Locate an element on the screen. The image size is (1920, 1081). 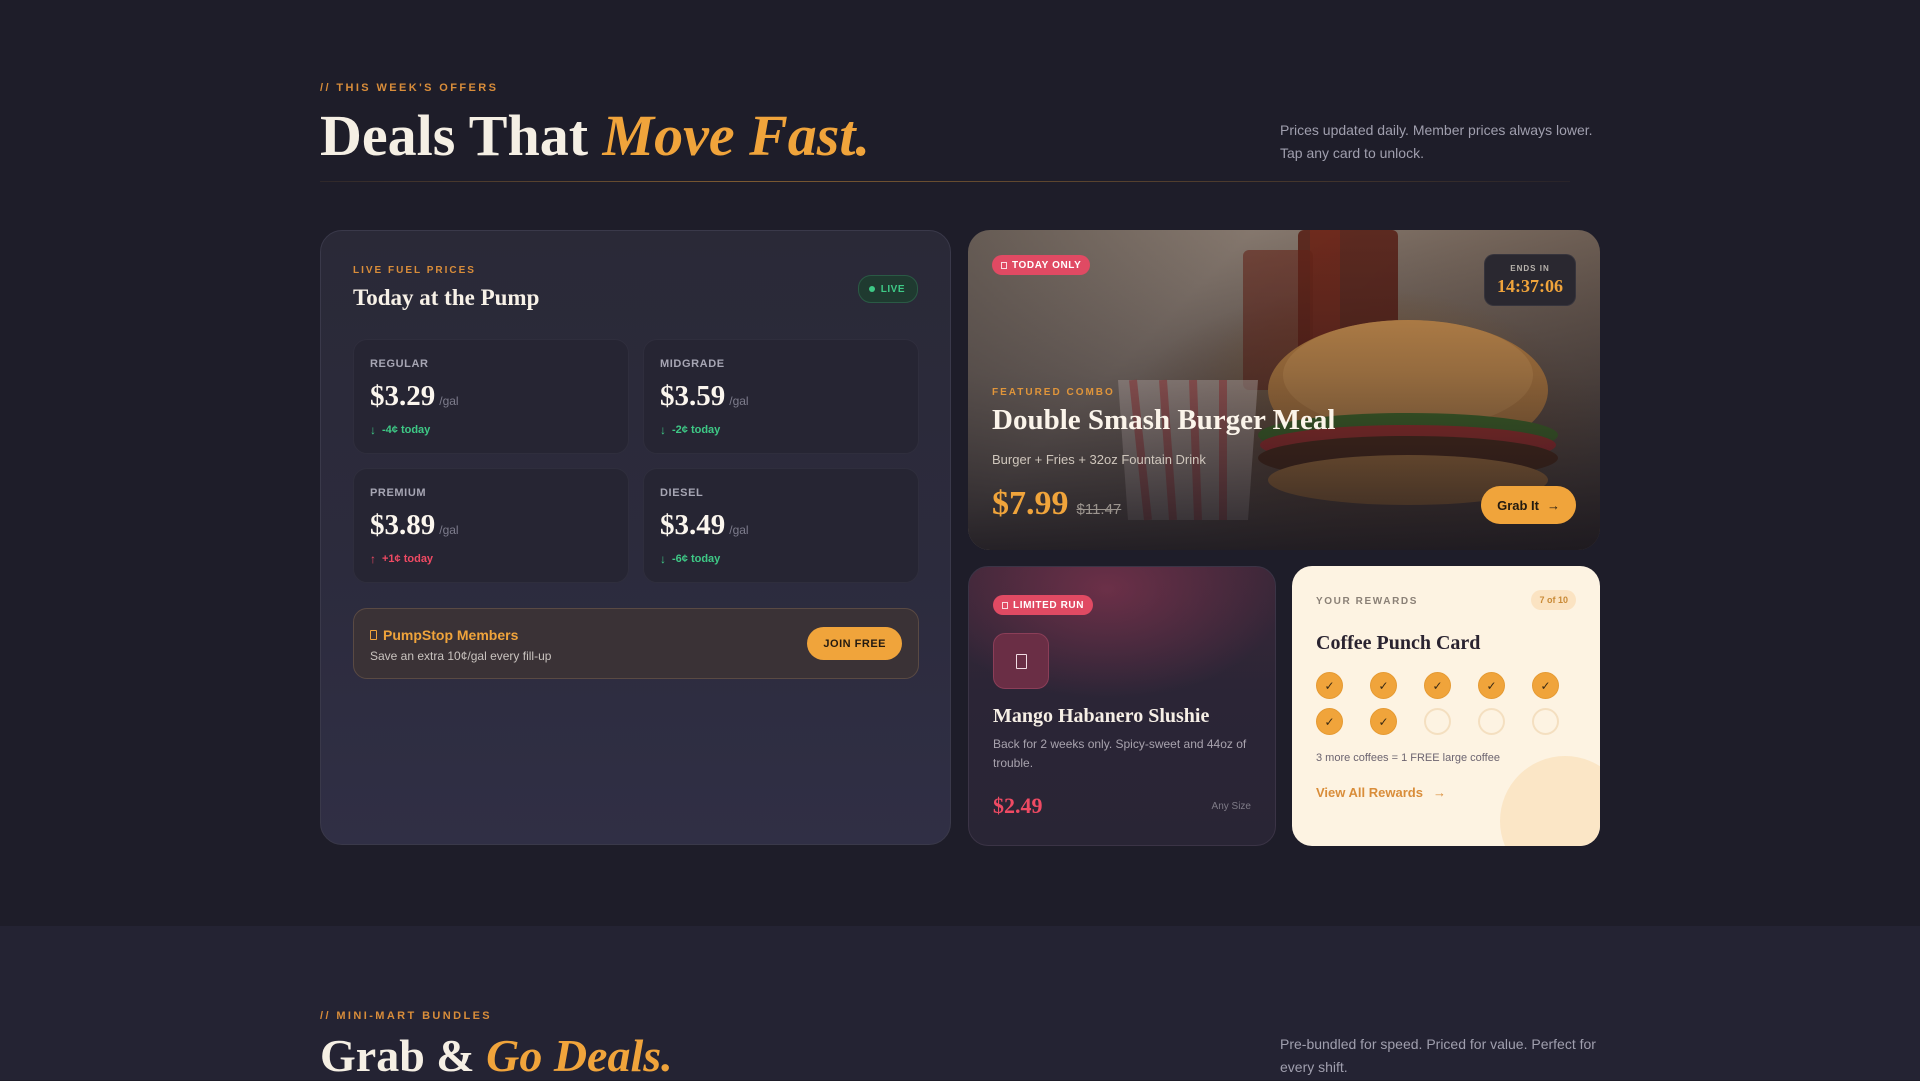
offers-title: Deals That Move Fast. is located at coordinates (595, 136).